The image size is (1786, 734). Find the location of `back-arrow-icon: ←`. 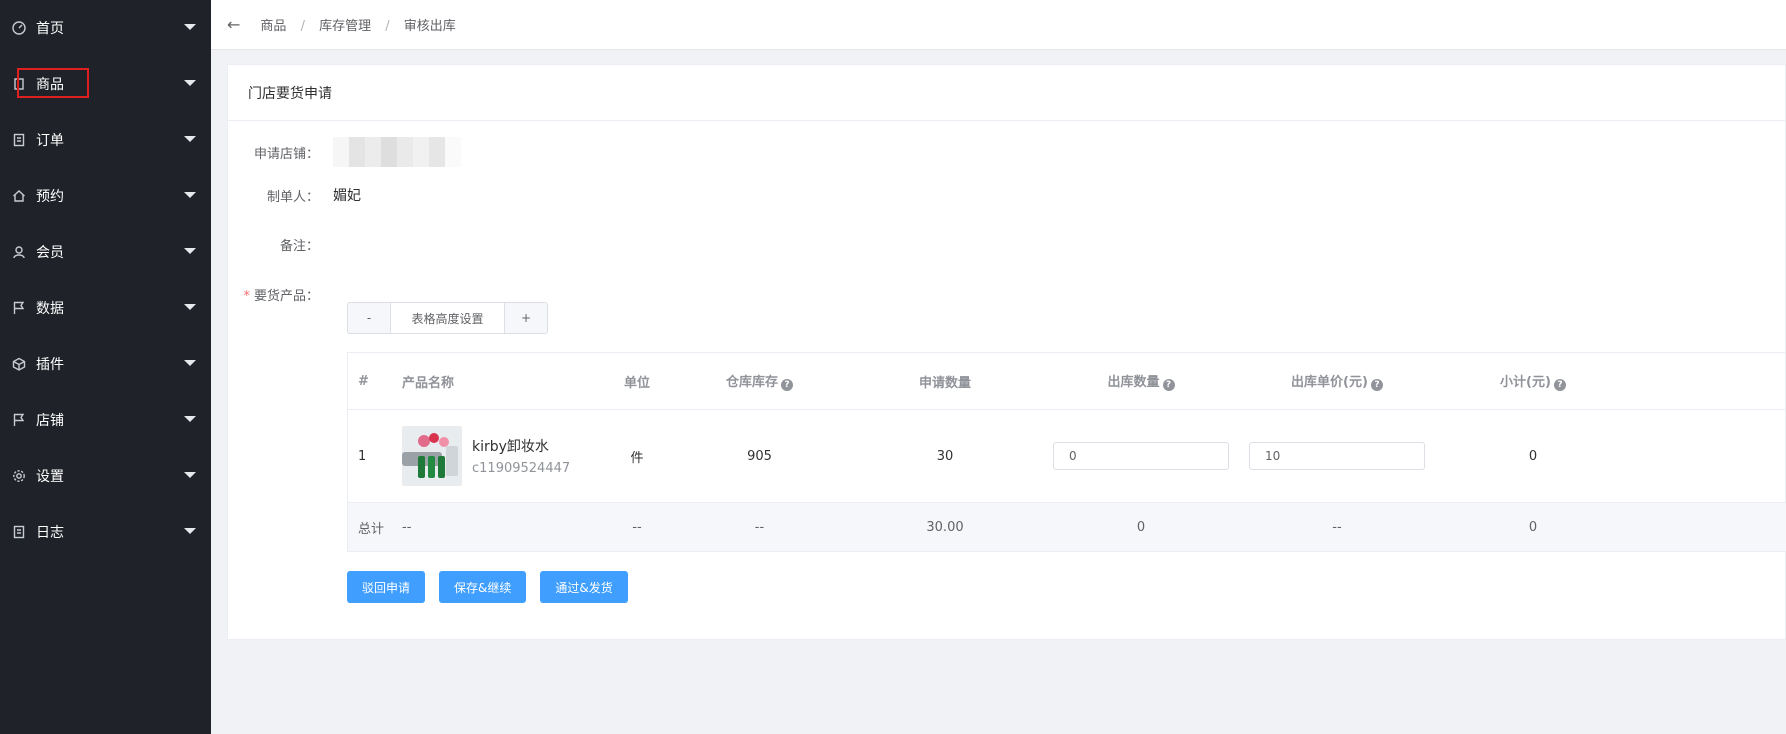

back-arrow-icon: ← is located at coordinates (233, 24).